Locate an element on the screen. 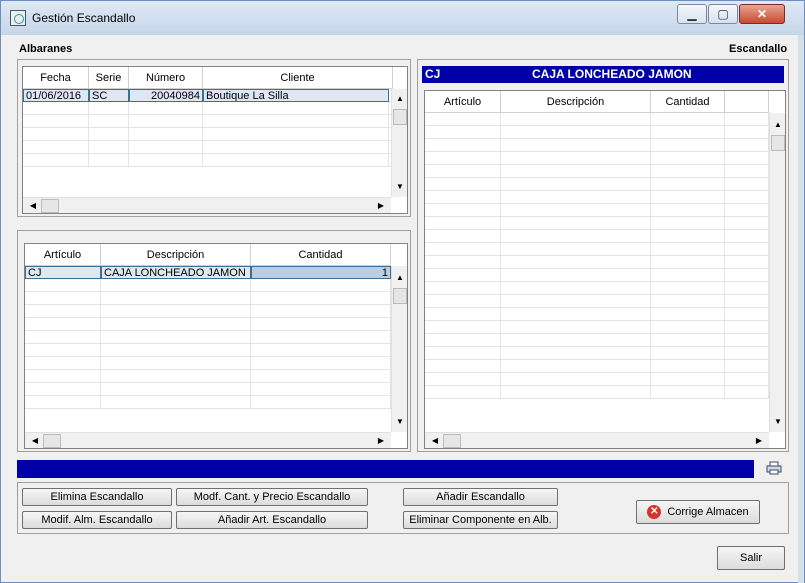 The height and width of the screenshot is (583, 805). col-cliente: Cliente is located at coordinates (298, 78).